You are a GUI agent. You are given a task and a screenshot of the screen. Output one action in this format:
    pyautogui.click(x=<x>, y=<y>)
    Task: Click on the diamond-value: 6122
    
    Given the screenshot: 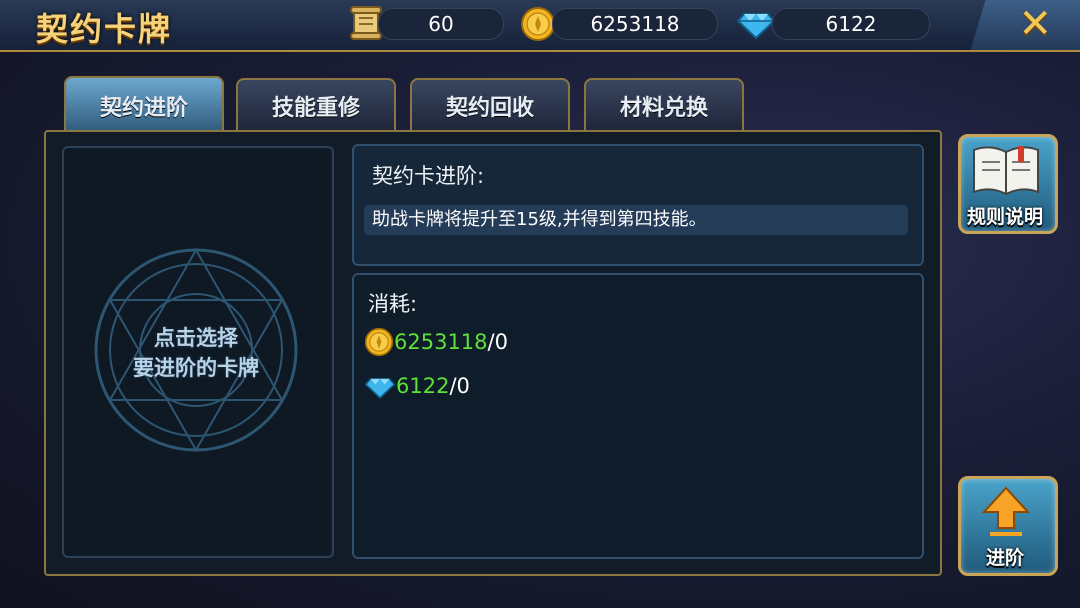 What is the action you would take?
    pyautogui.click(x=851, y=24)
    